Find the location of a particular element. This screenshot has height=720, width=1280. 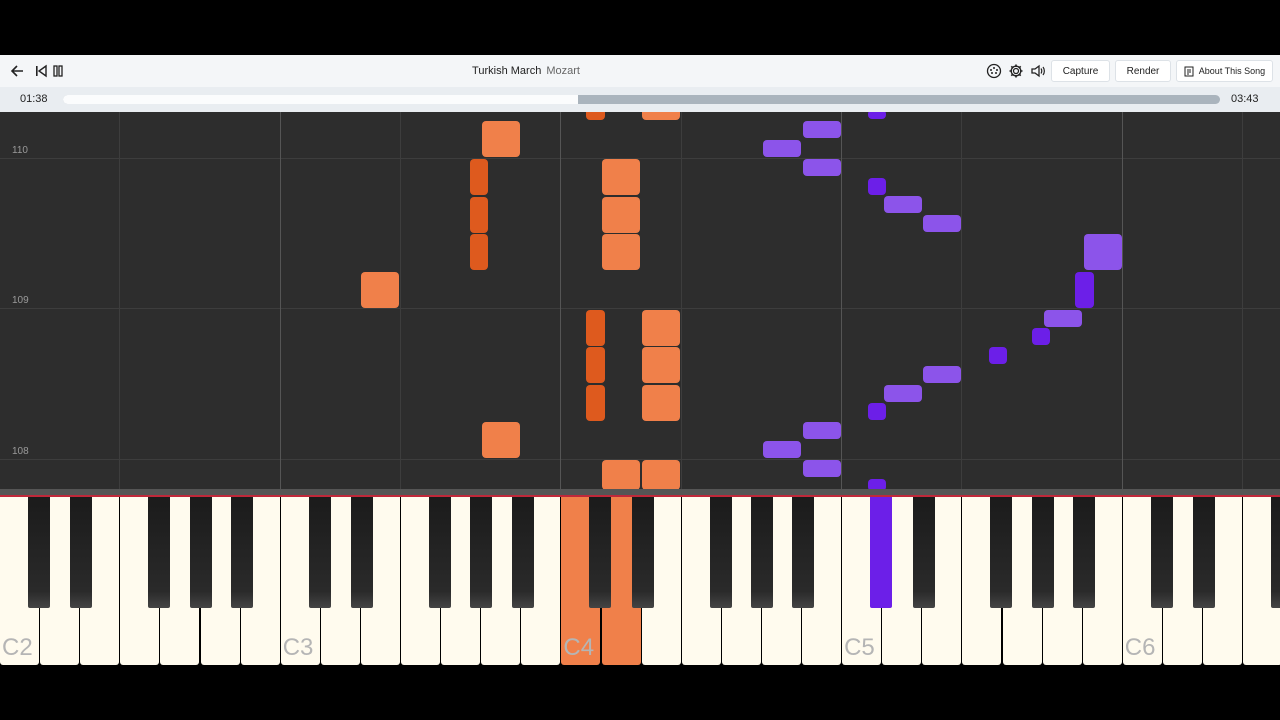

playhead-line is located at coordinates (640, 493).